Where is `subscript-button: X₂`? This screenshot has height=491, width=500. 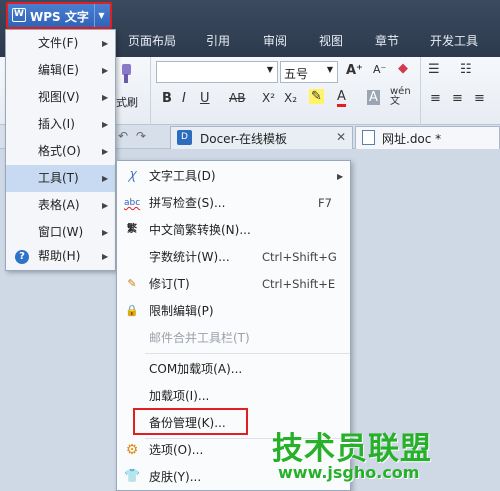
subscript-button: X₂ is located at coordinates (290, 98).